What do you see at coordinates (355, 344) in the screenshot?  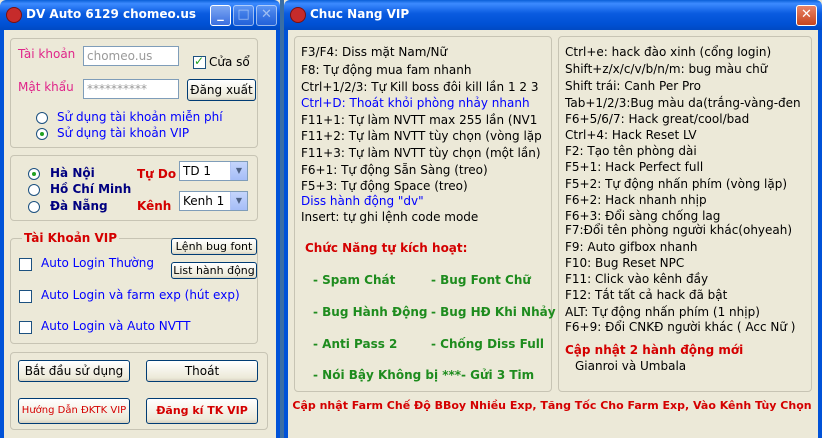 I see `auto-feature: - Anti Pass 2` at bounding box center [355, 344].